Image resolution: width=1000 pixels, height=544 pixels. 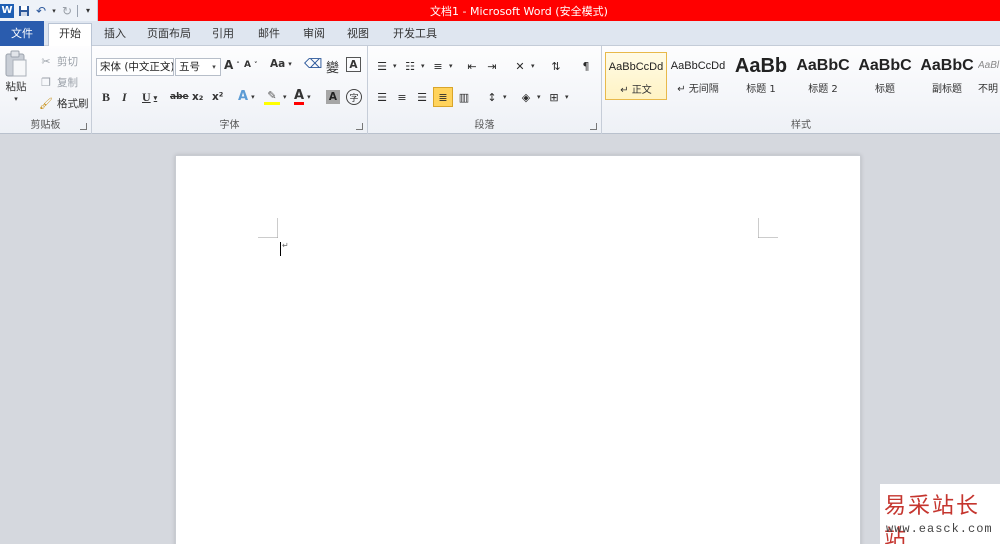 What do you see at coordinates (24, 11) in the screenshot?
I see `save-icon` at bounding box center [24, 11].